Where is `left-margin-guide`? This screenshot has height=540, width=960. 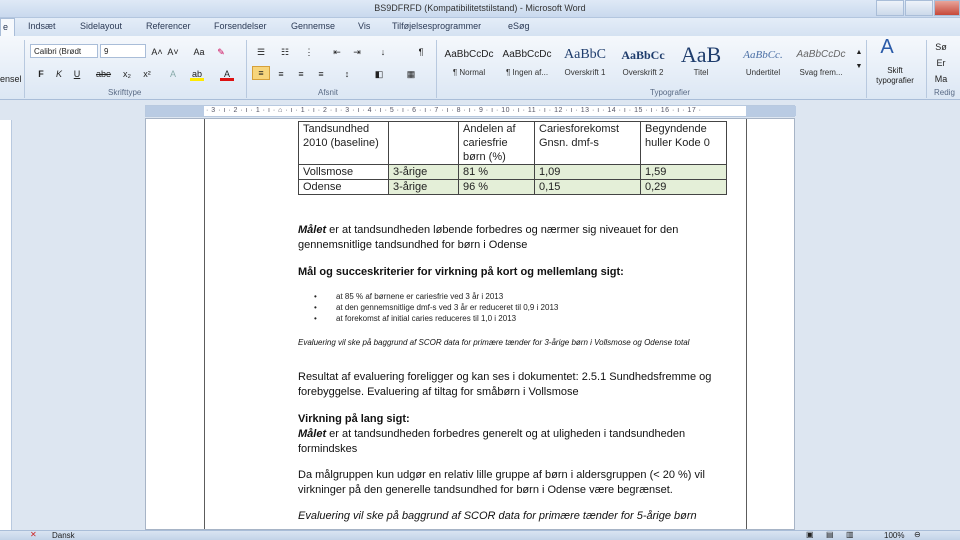 left-margin-guide is located at coordinates (204, 324).